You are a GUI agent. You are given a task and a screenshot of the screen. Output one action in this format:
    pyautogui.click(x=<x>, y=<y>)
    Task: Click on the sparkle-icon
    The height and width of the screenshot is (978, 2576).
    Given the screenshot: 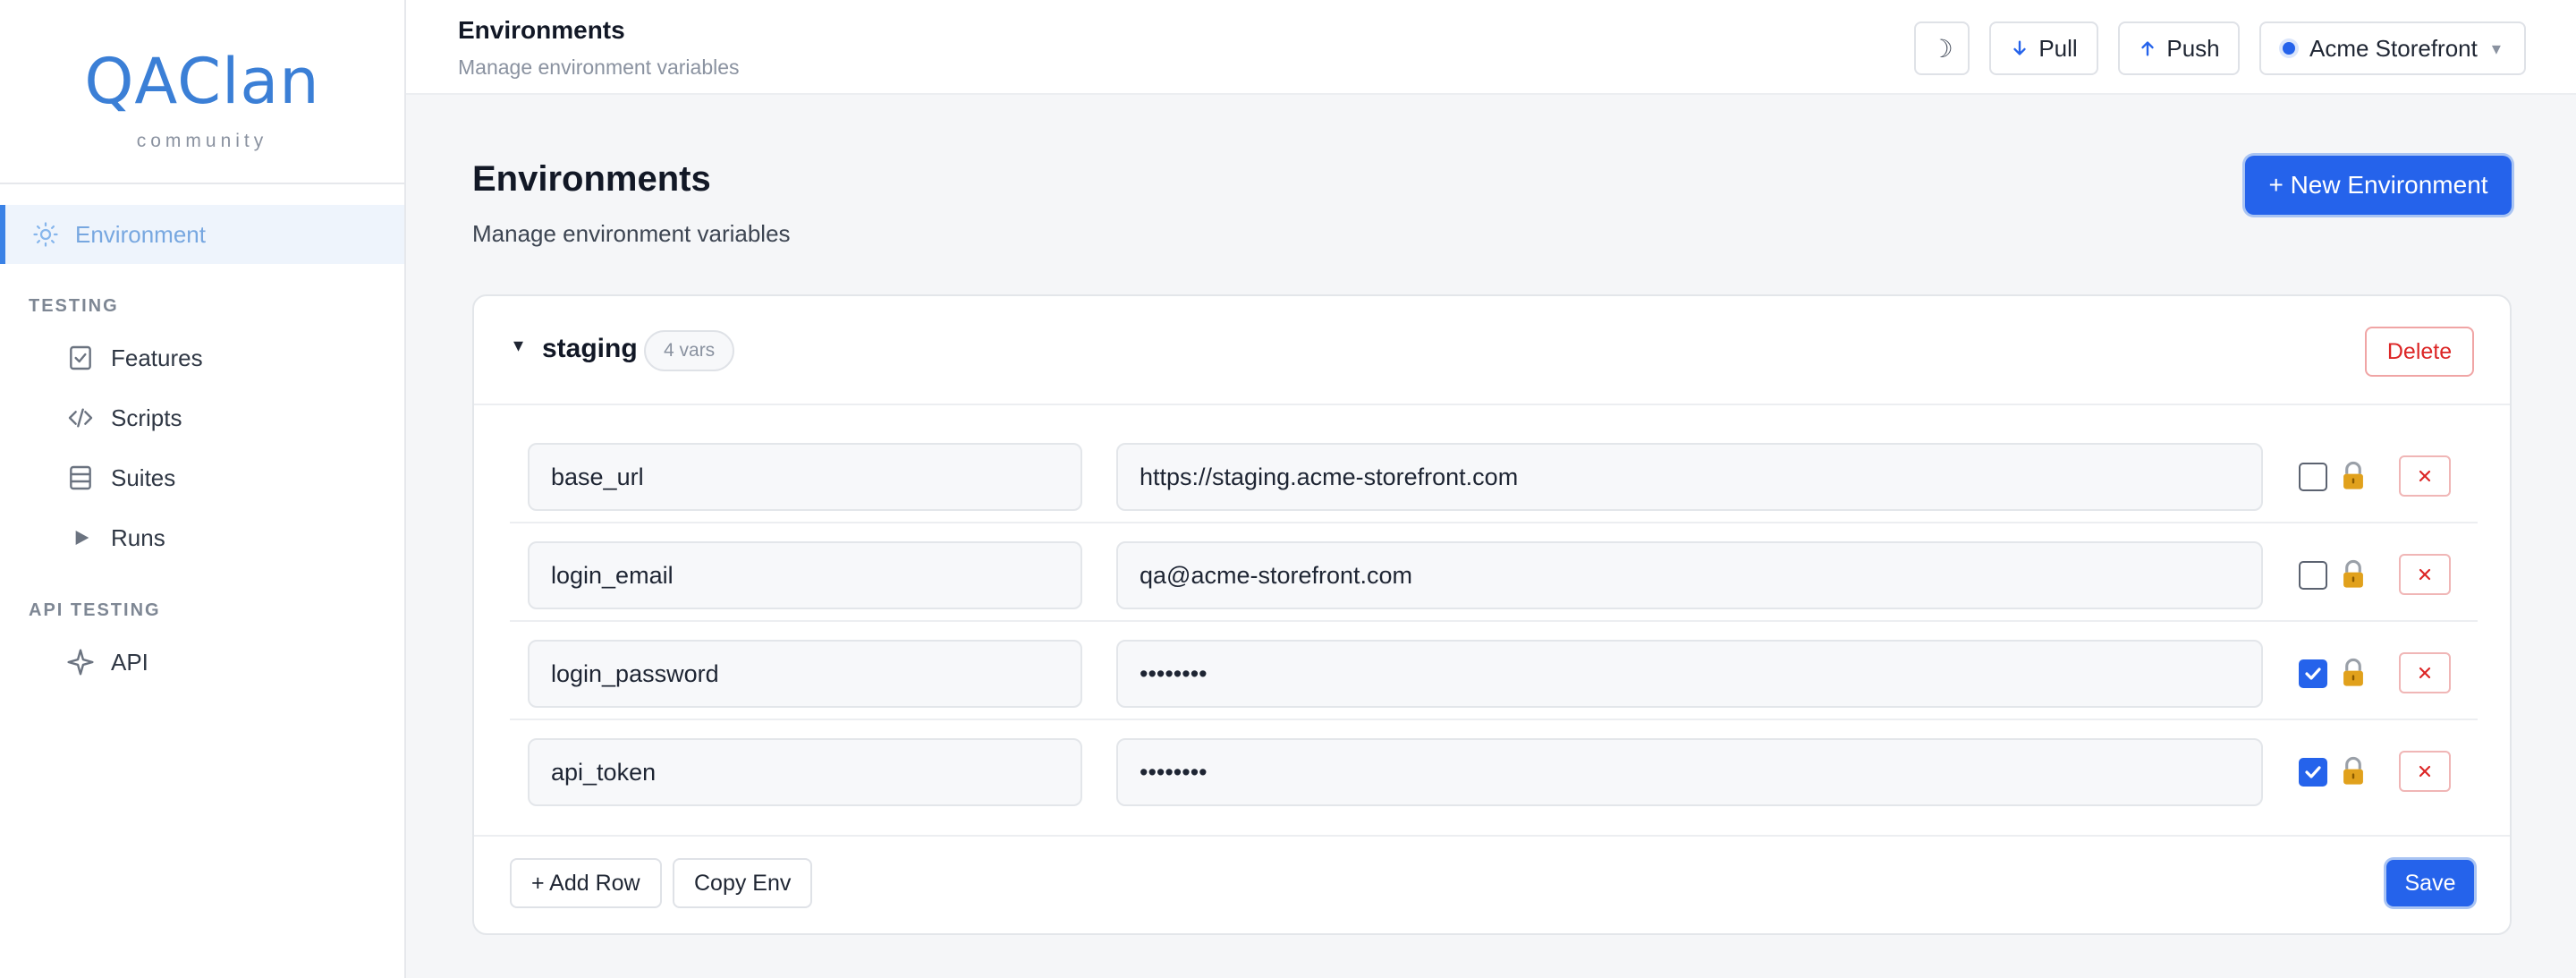 What is the action you would take?
    pyautogui.click(x=80, y=662)
    